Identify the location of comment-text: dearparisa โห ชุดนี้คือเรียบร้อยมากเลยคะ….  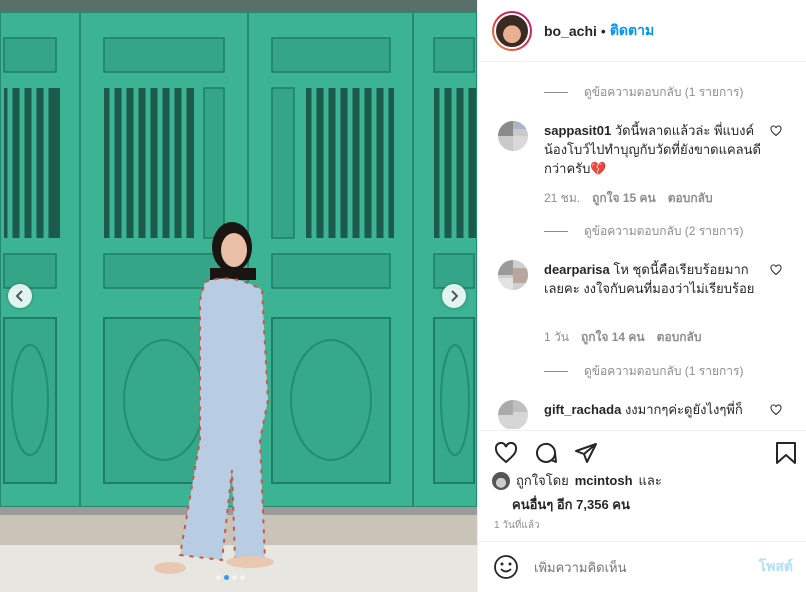
(654, 279).